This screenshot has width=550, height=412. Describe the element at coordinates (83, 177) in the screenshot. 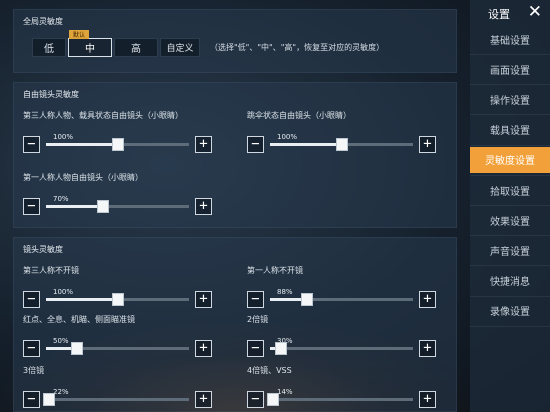

I see `slider-label: 第一人称人物自由镜头（小眼睛）` at that location.